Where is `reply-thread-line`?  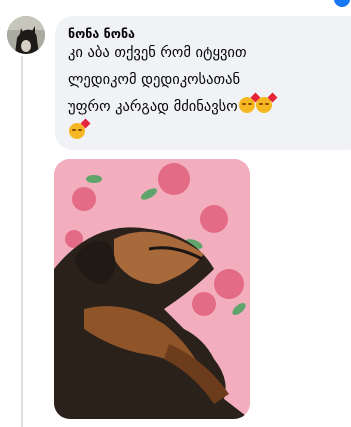
reply-thread-line is located at coordinates (22, 241).